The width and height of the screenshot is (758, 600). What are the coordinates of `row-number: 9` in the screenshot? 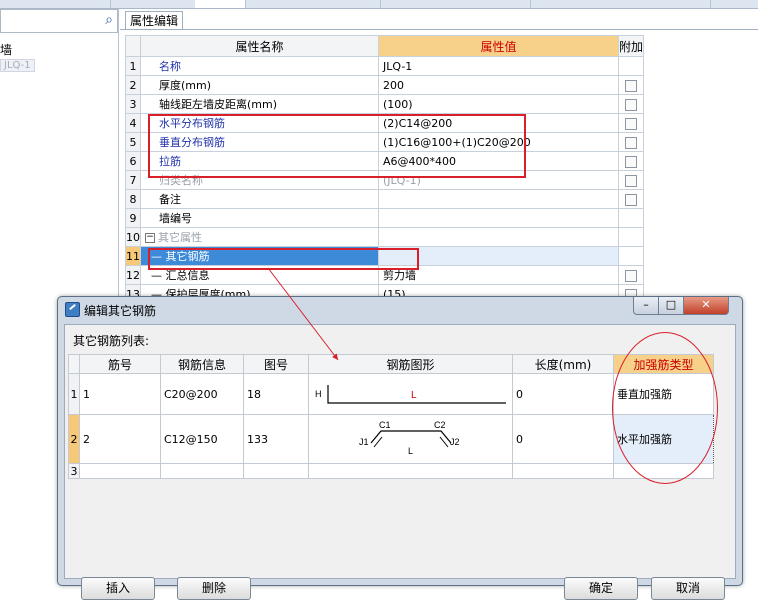 It's located at (133, 218).